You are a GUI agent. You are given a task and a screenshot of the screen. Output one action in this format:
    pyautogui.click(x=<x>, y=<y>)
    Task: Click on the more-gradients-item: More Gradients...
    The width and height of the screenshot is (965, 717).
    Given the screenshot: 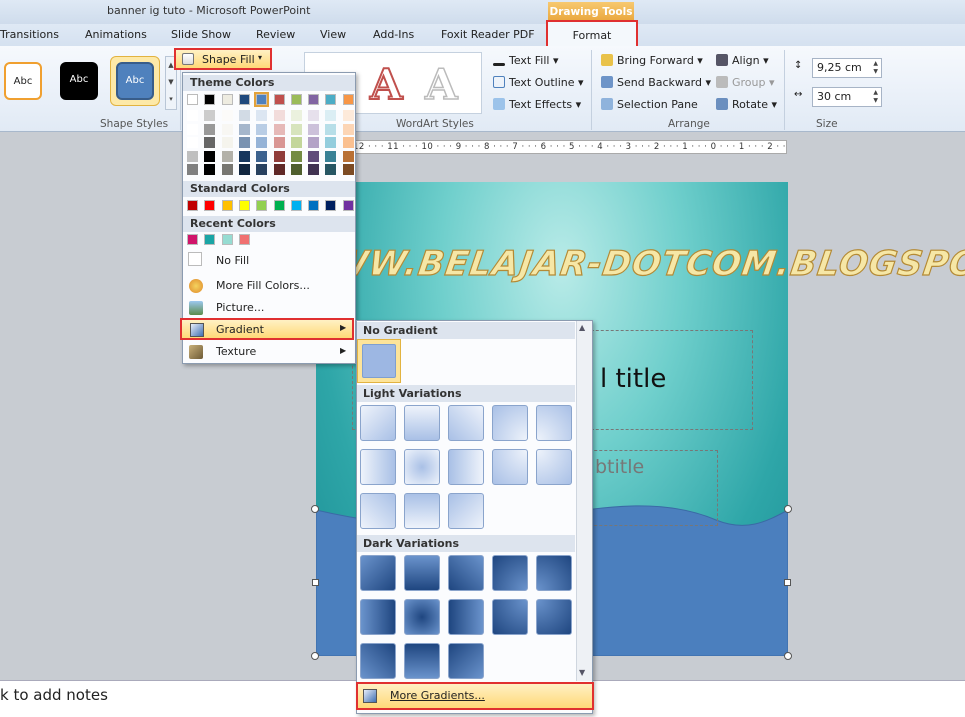 What is the action you would take?
    pyautogui.click(x=475, y=696)
    